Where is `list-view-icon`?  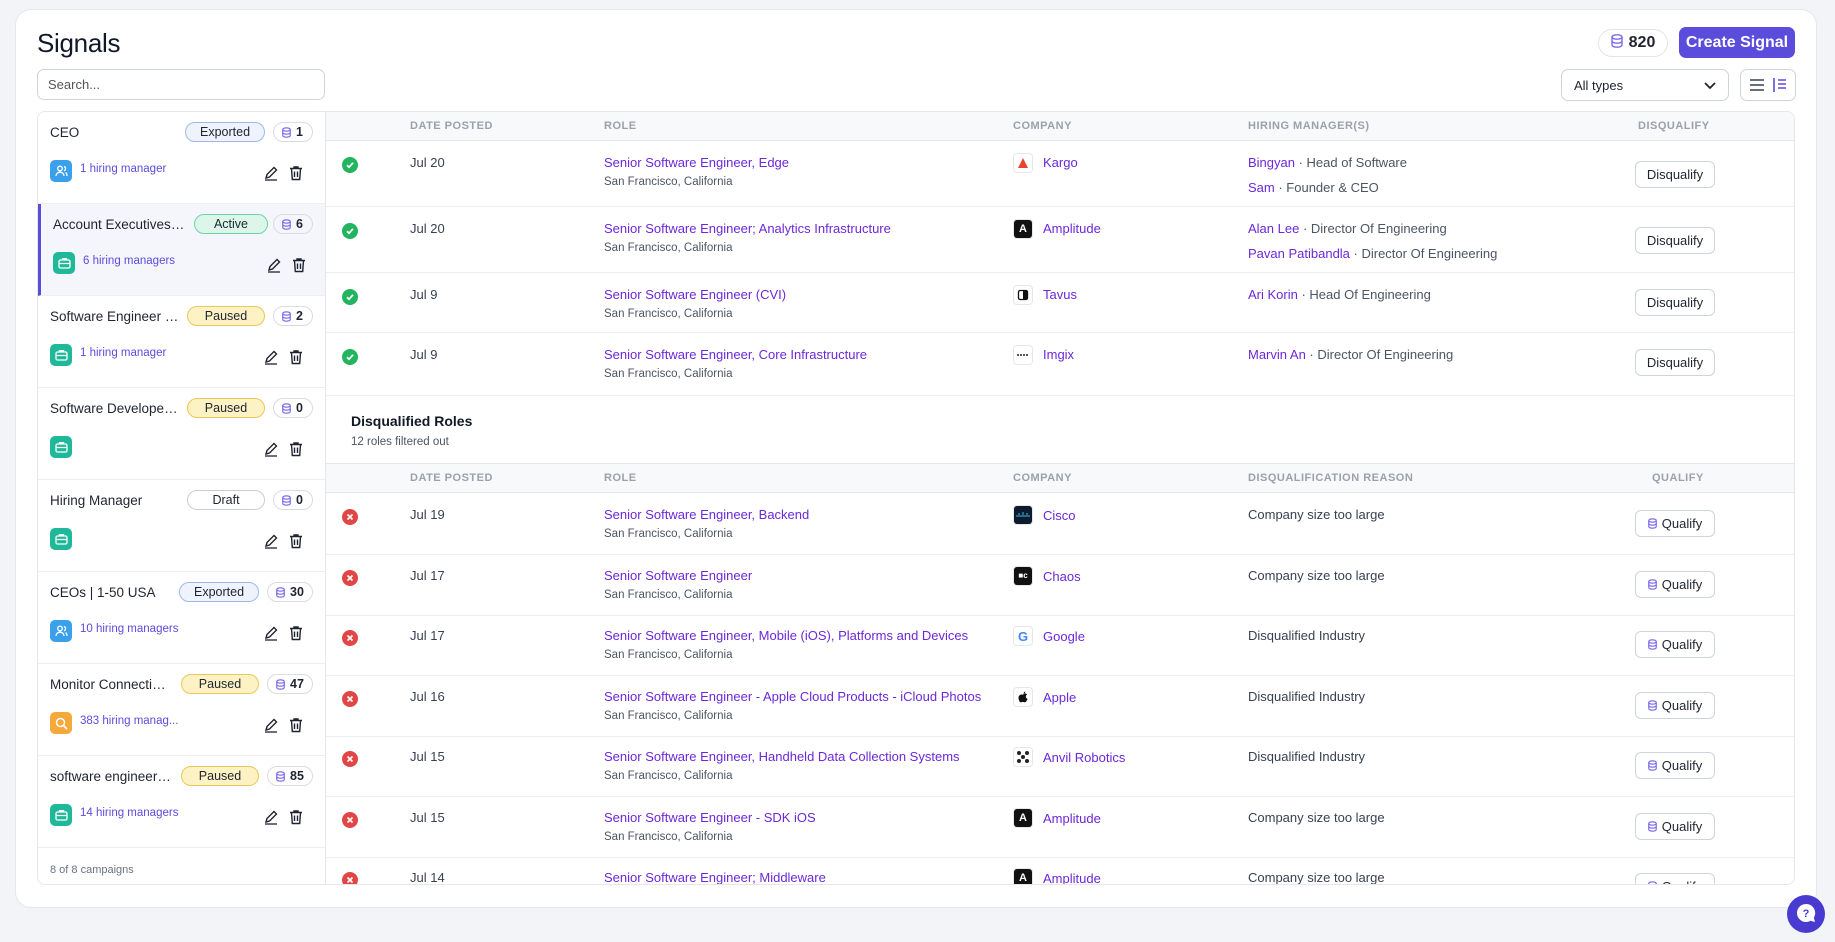 list-view-icon is located at coordinates (1757, 85).